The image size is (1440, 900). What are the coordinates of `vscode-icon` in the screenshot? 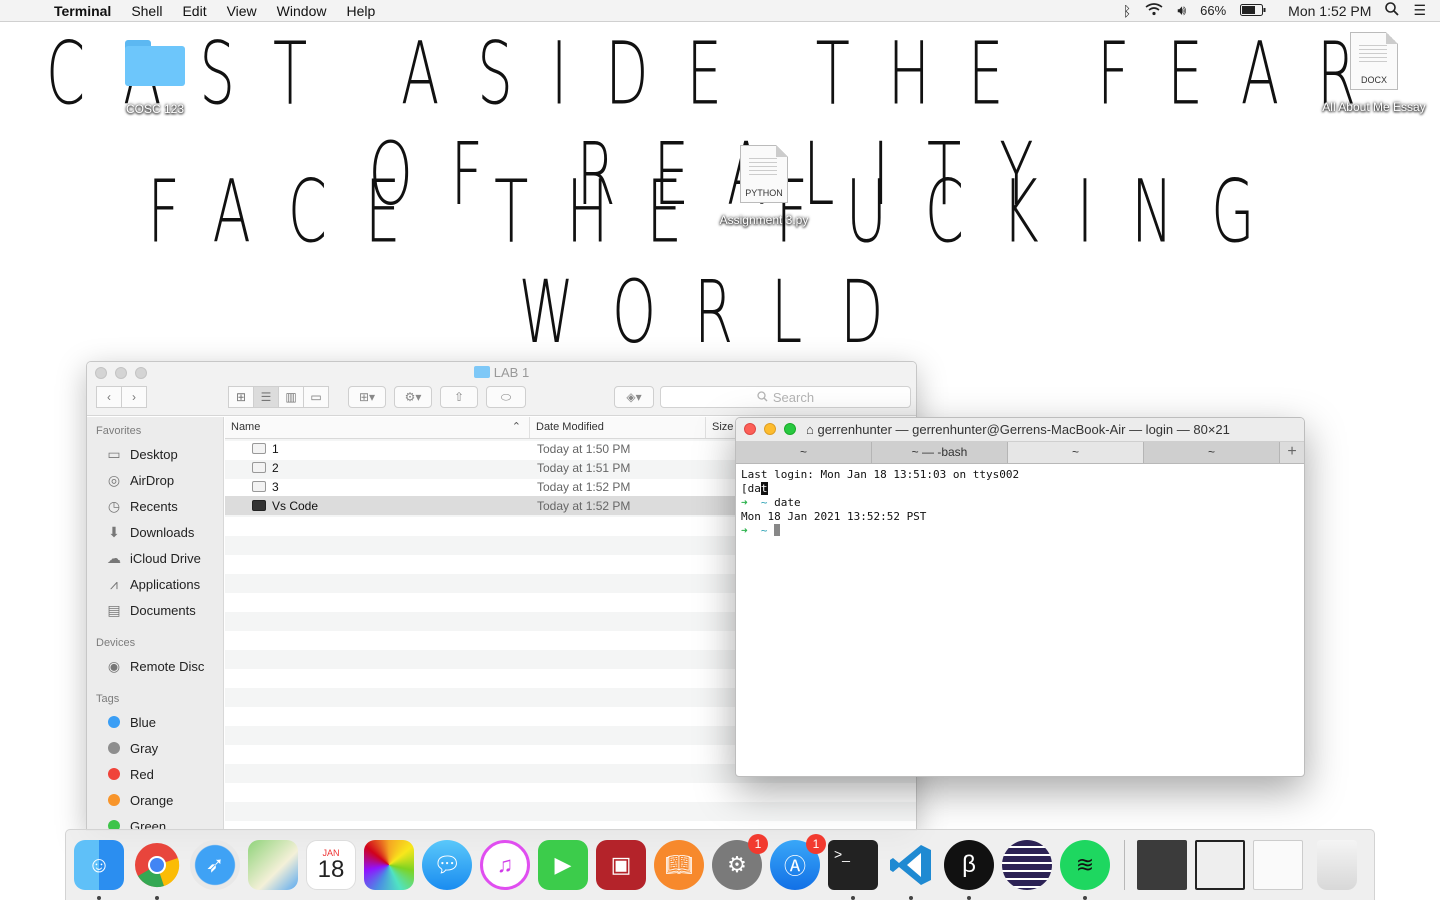 It's located at (911, 870).